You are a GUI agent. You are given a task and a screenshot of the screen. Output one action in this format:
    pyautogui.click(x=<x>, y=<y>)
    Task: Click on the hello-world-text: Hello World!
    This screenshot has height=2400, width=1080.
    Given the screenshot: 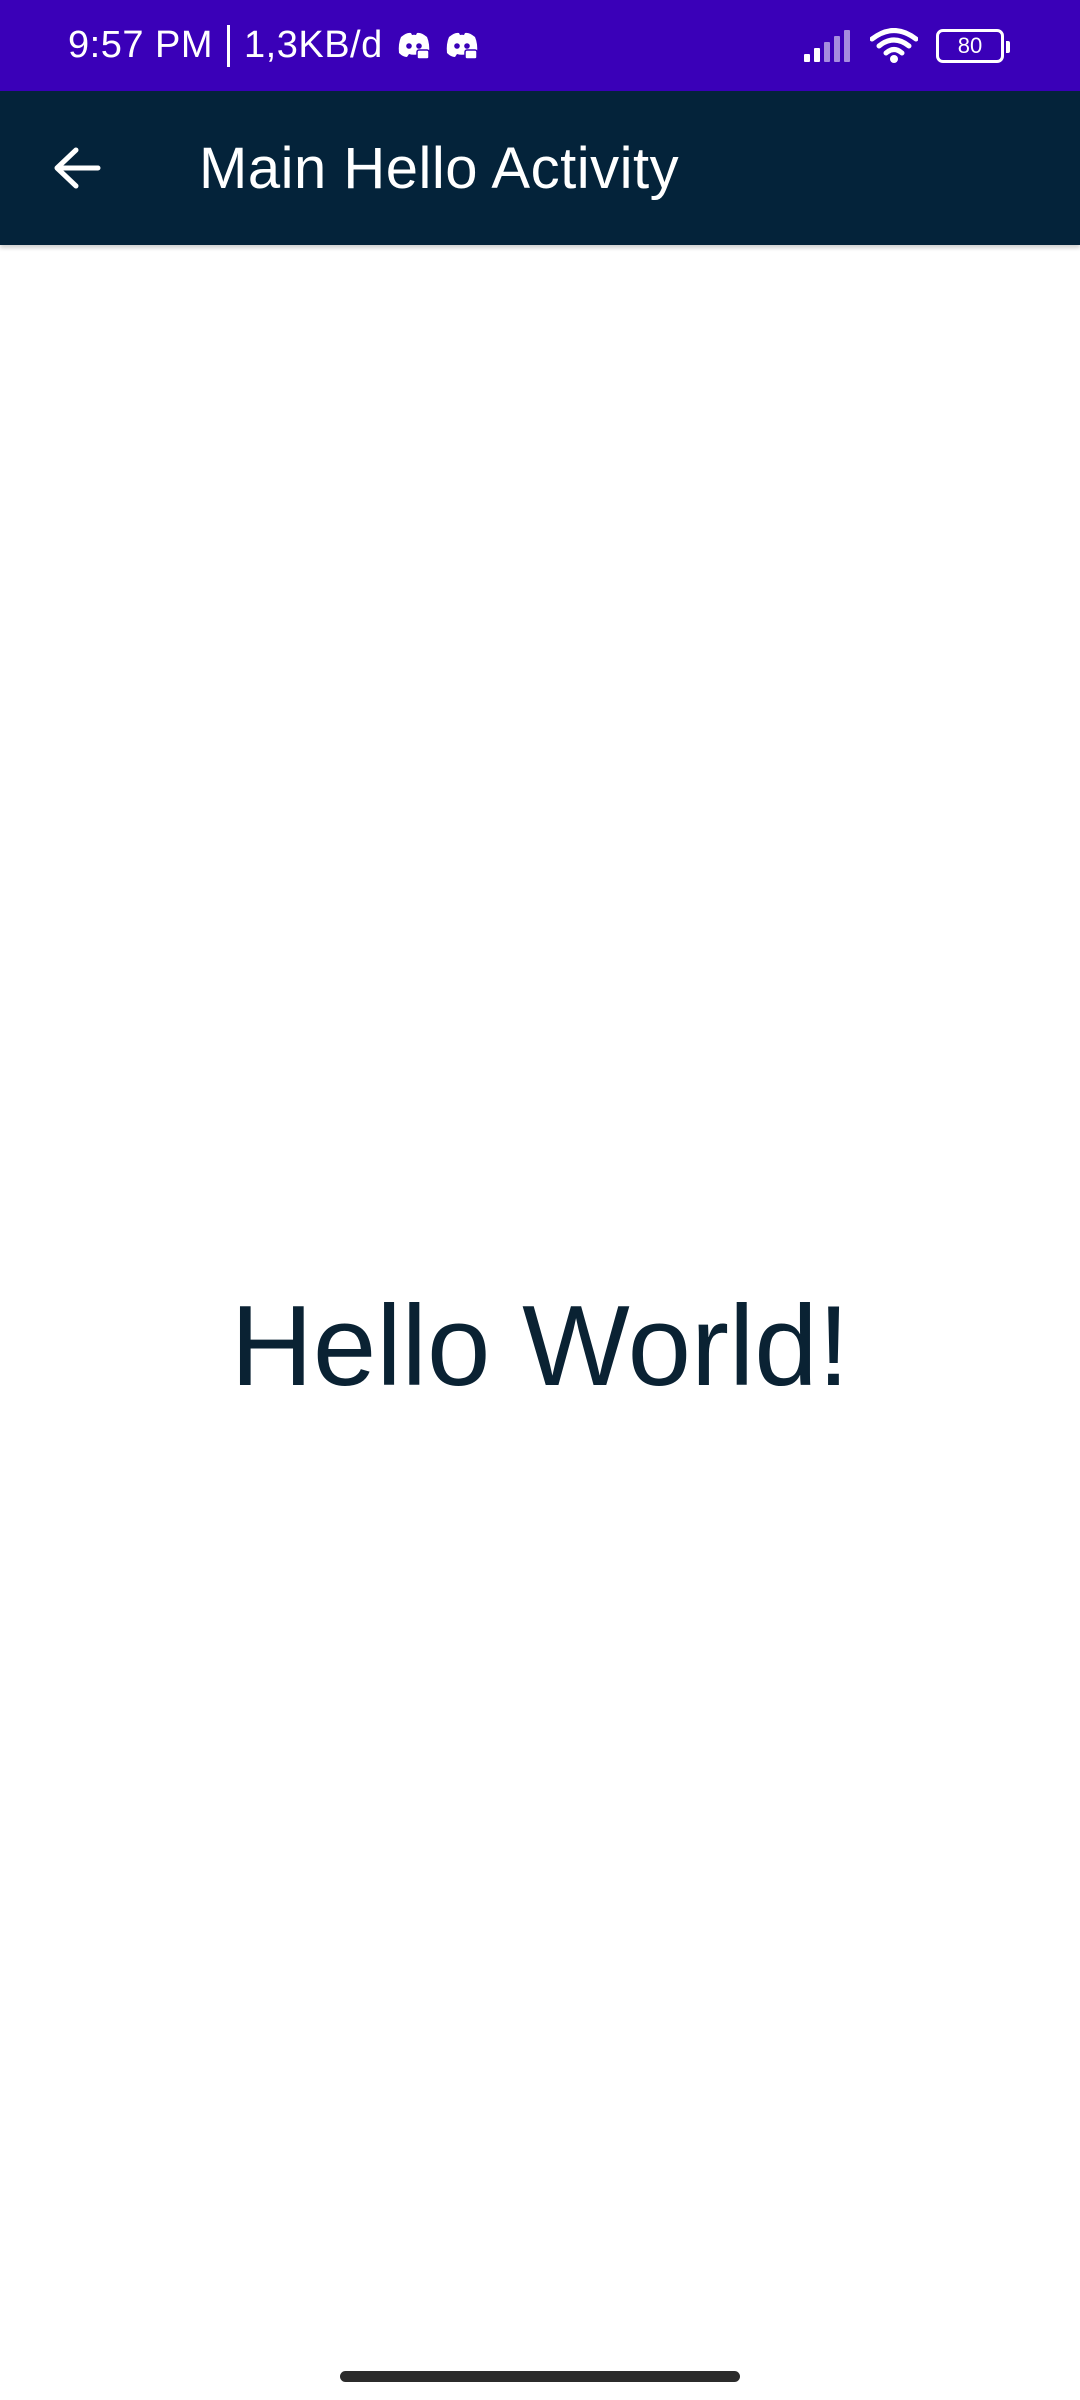 What is the action you would take?
    pyautogui.click(x=540, y=1346)
    